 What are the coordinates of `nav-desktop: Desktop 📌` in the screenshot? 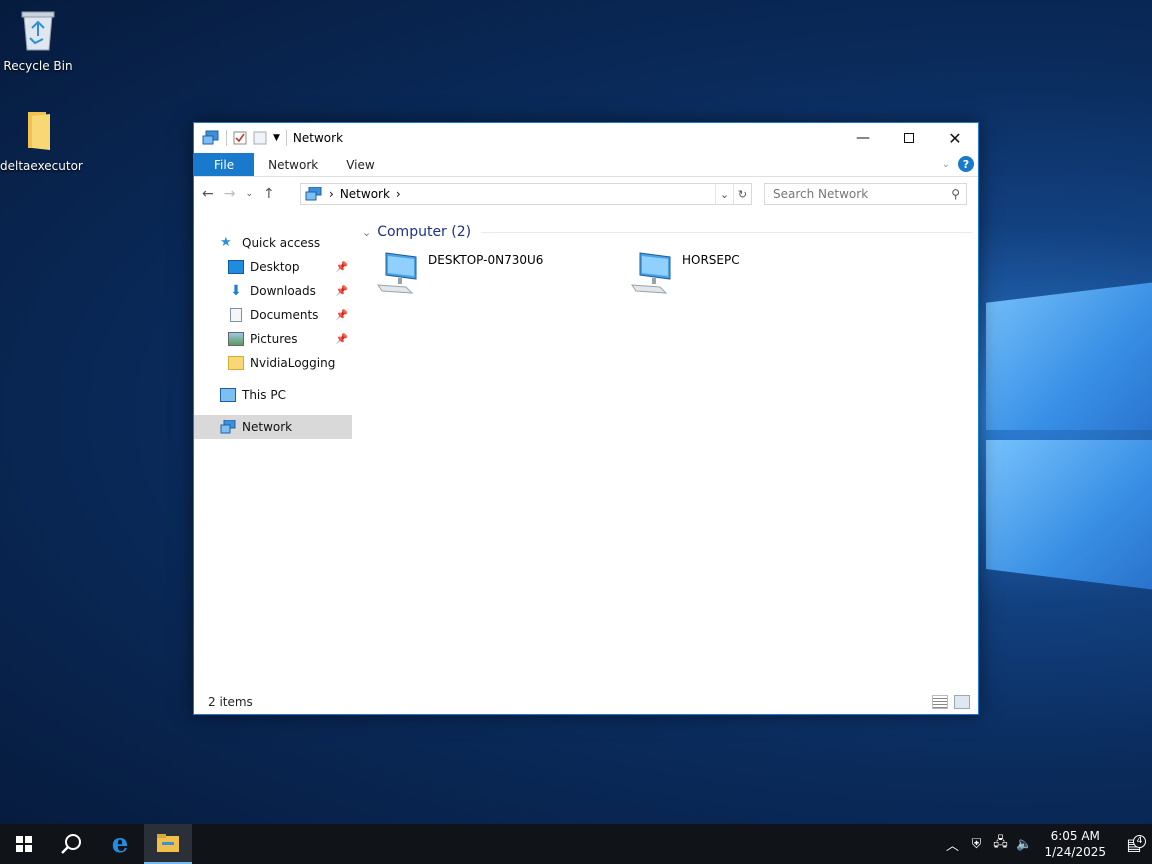 It's located at (273, 267).